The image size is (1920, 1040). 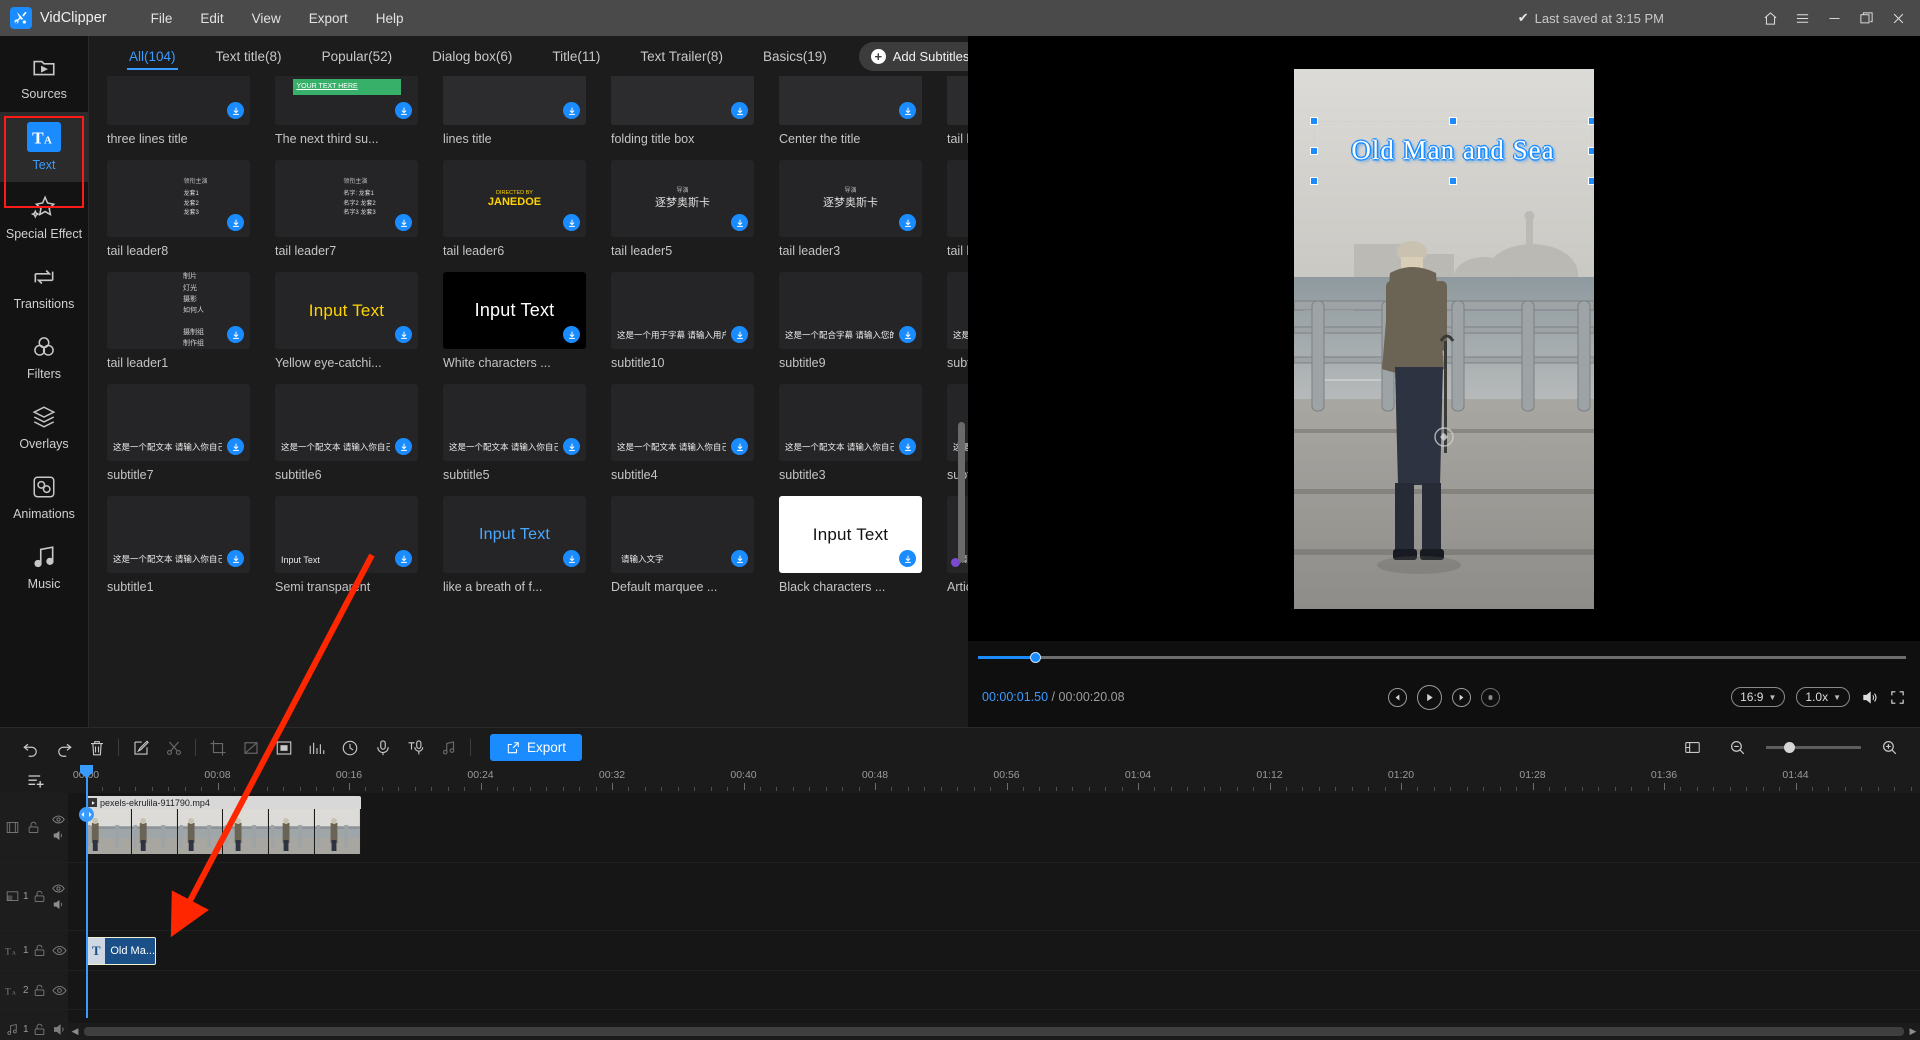 What do you see at coordinates (1802, 18) in the screenshot?
I see `hamburger-menu-icon` at bounding box center [1802, 18].